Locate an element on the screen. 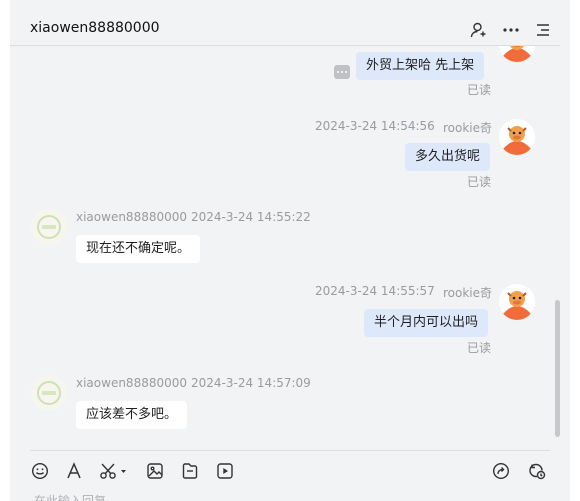 The height and width of the screenshot is (501, 580). message-bubble: 外贸上架哈 先上架 is located at coordinates (420, 66).